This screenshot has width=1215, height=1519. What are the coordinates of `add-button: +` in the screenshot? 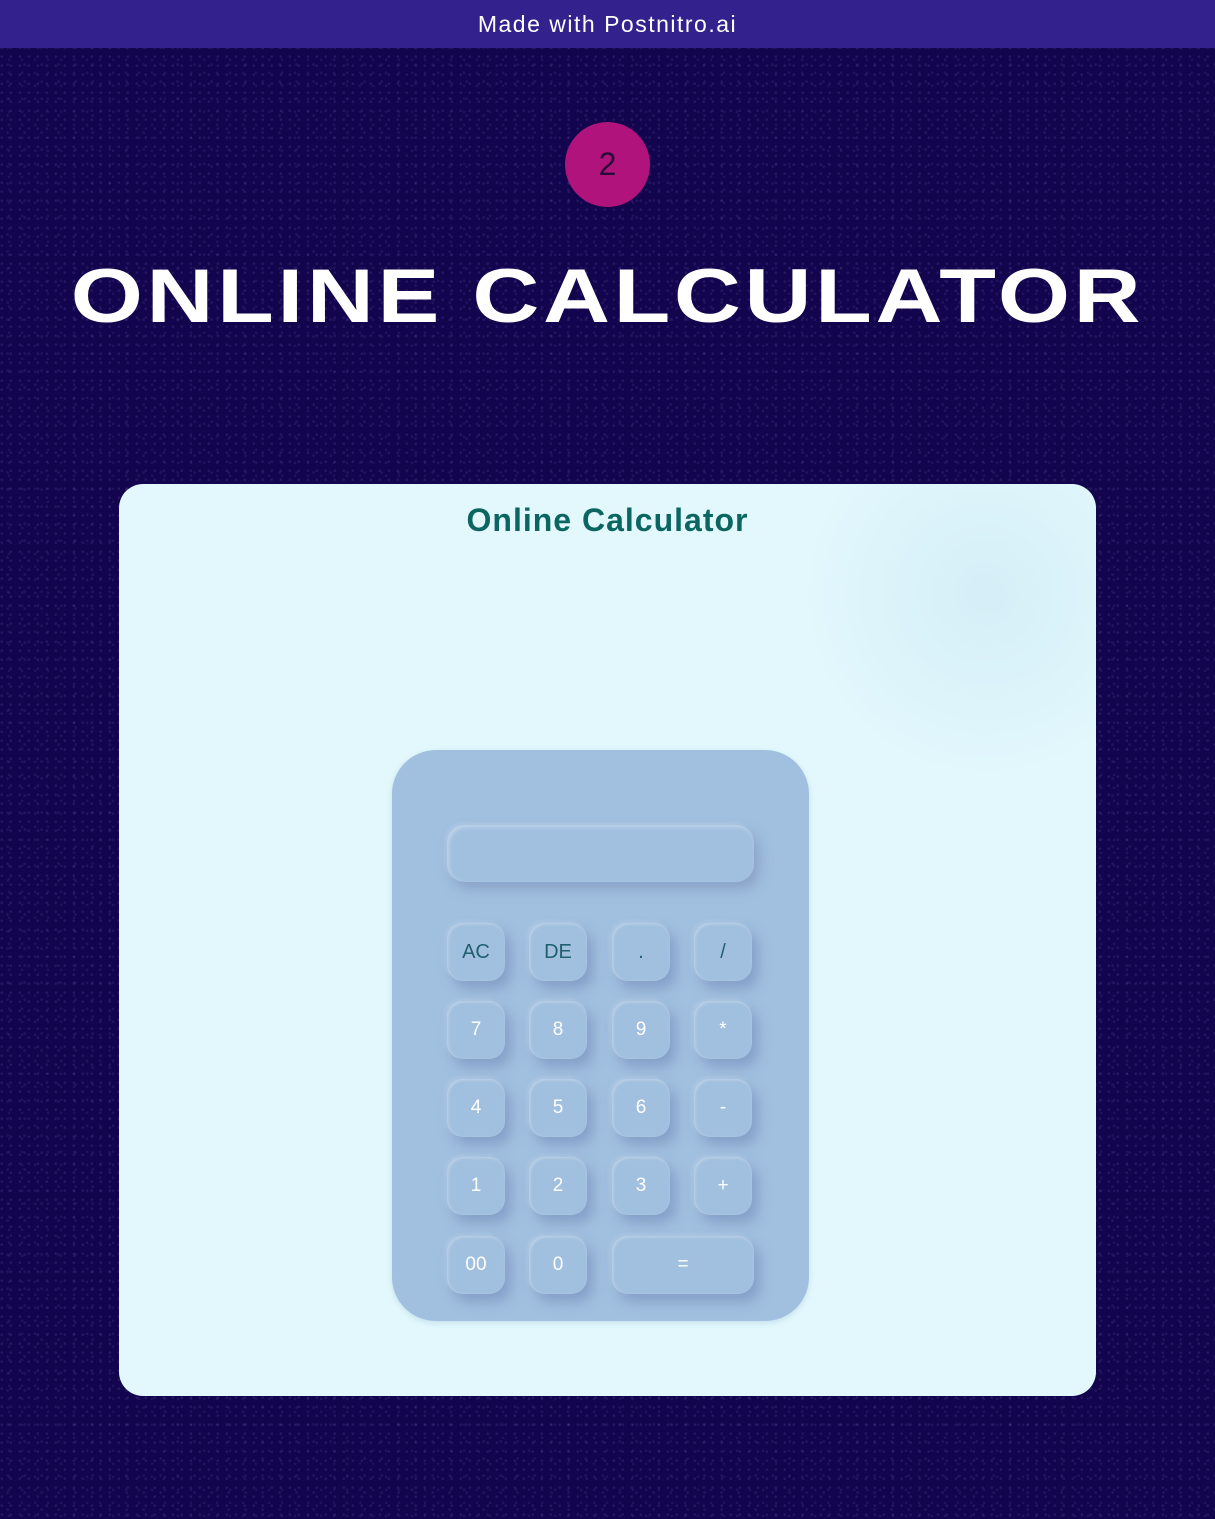 It's located at (723, 1186).